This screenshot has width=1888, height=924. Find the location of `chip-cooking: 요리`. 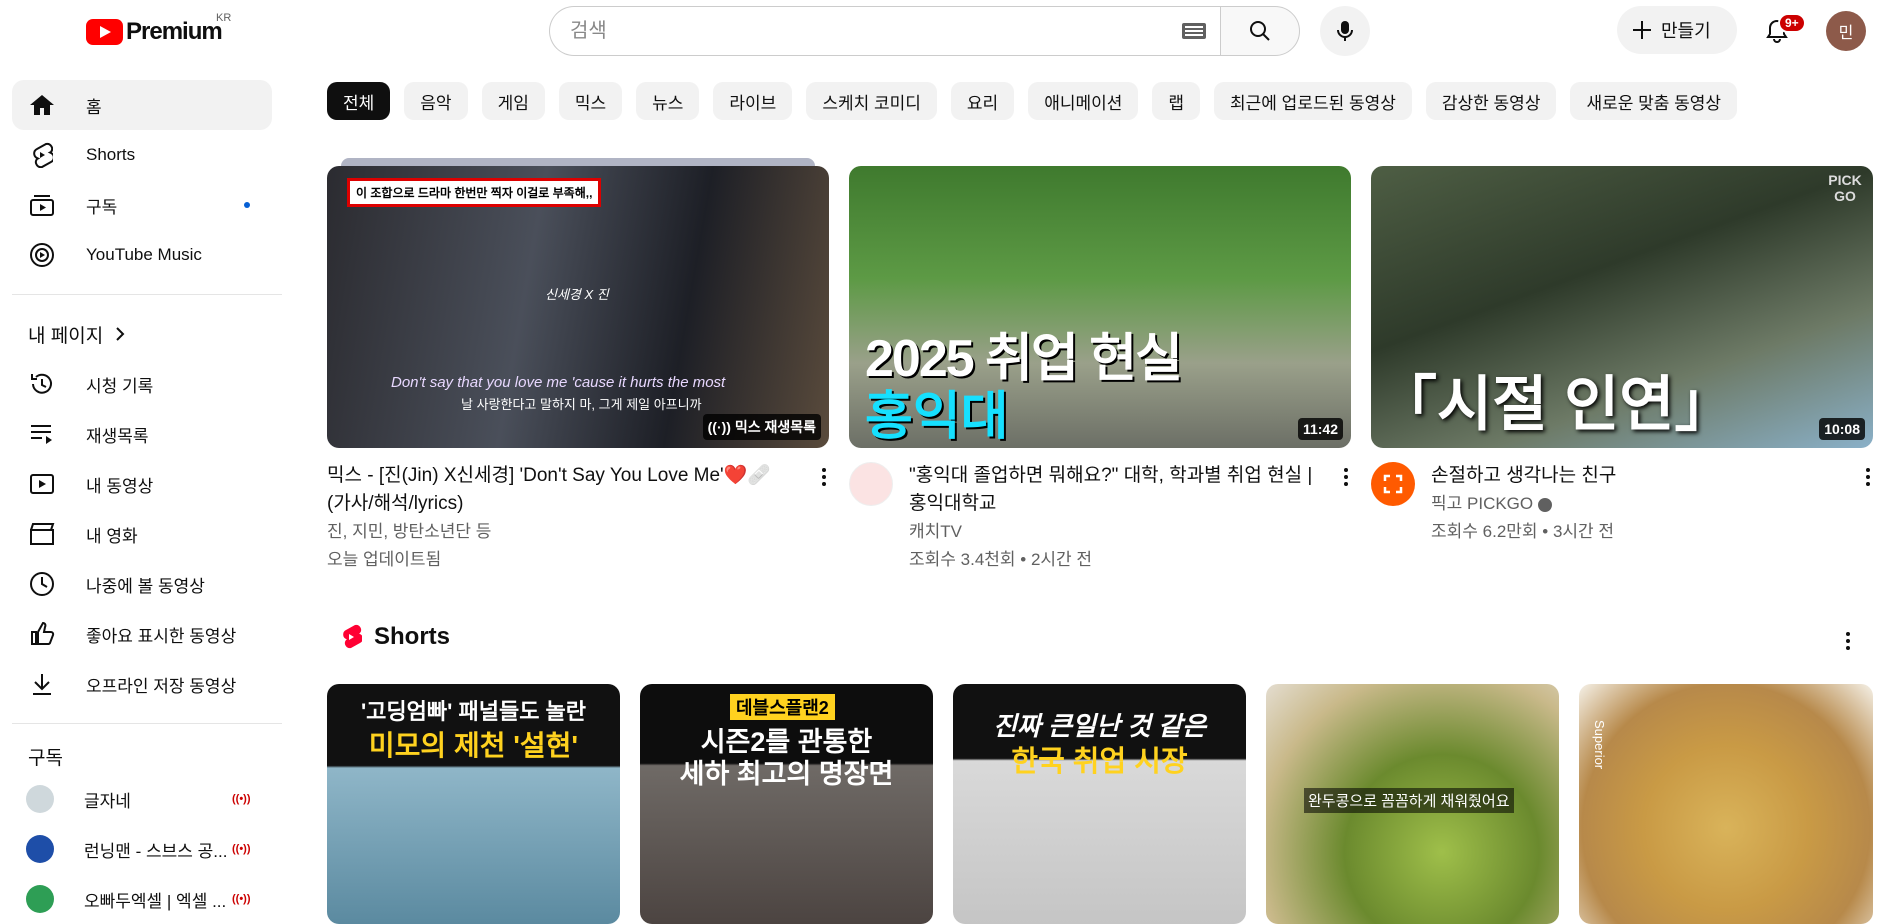

chip-cooking: 요리 is located at coordinates (982, 101).